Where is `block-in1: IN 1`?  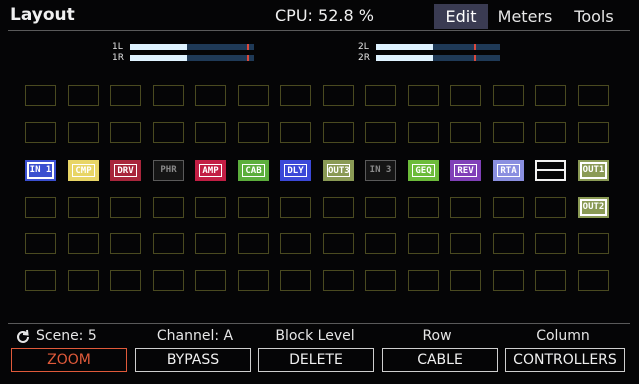
block-in1: IN 1 is located at coordinates (40, 170).